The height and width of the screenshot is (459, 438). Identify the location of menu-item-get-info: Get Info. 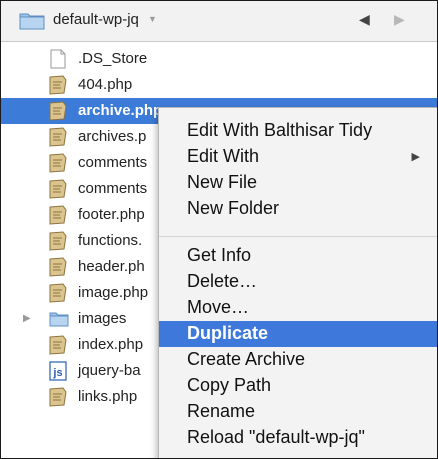
(298, 256).